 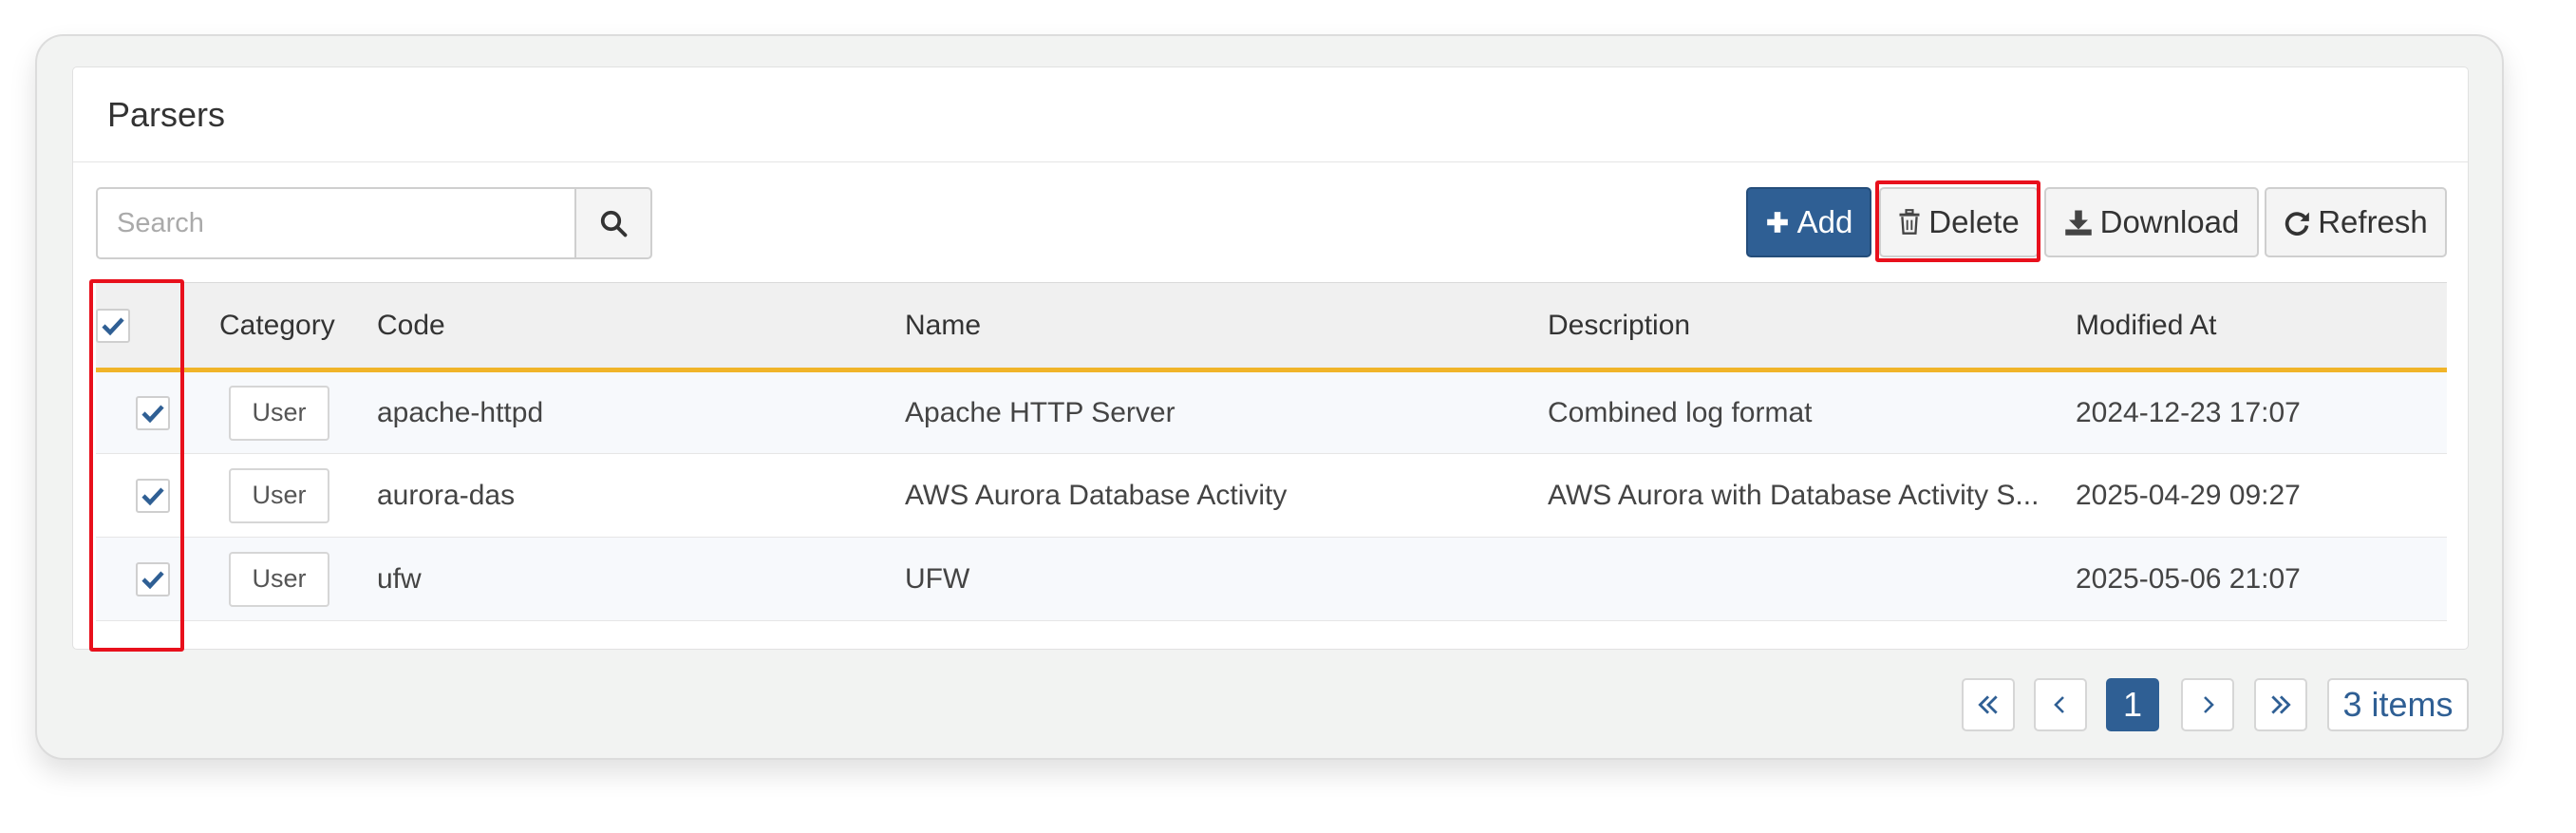 What do you see at coordinates (2256, 579) in the screenshot?
I see `modified-at-cell: 2025-05-06 21:07` at bounding box center [2256, 579].